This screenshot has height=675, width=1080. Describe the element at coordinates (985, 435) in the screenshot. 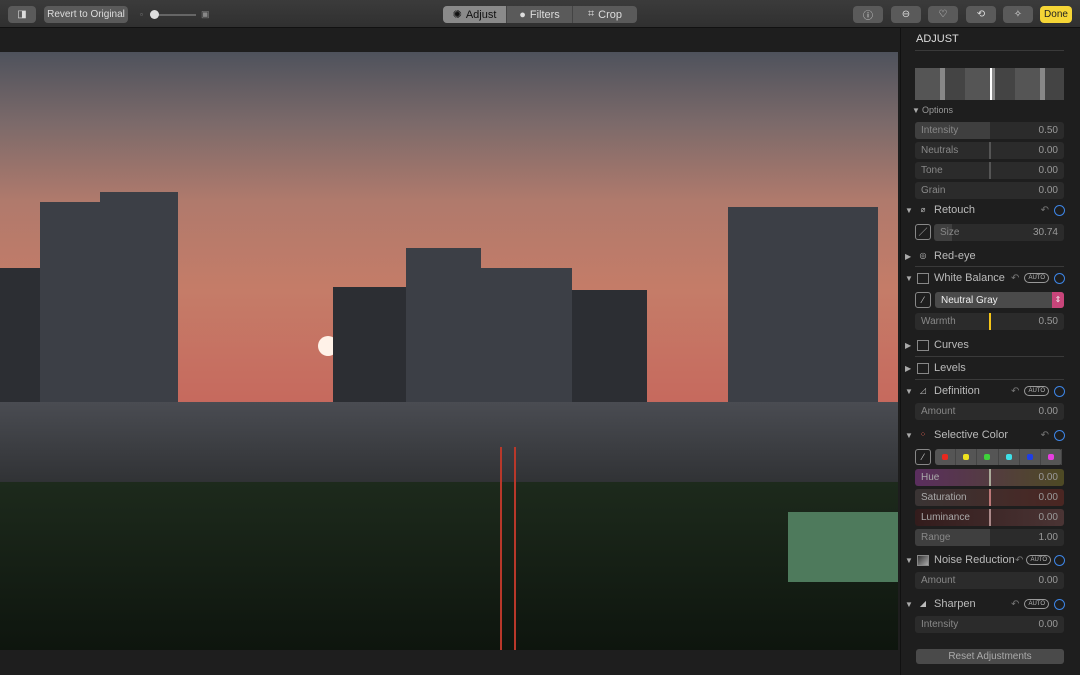

I see `selective-color-header: ▼ ⁘ Selective Color ↶` at that location.